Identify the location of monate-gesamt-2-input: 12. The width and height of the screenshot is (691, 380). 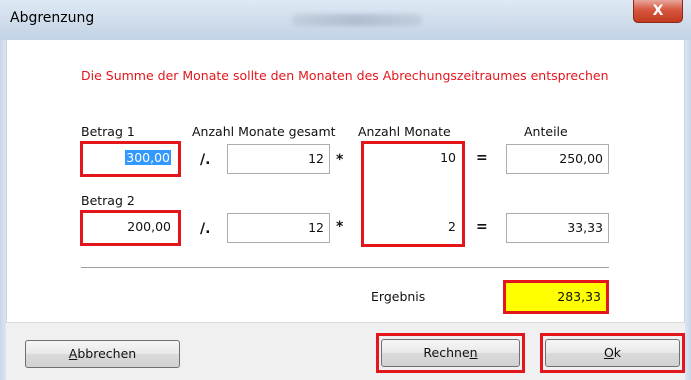
(278, 228).